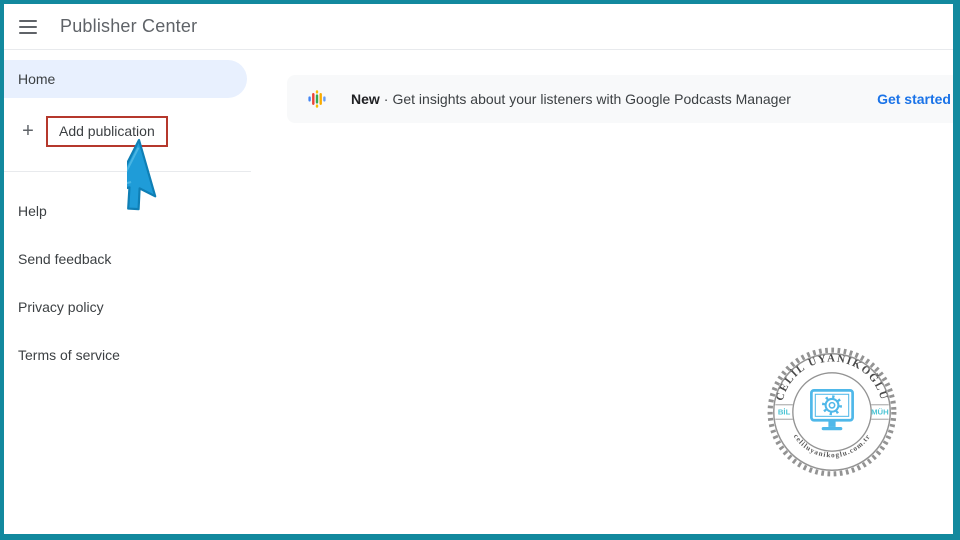  What do you see at coordinates (28, 27) in the screenshot?
I see `menu-hamburger-icon` at bounding box center [28, 27].